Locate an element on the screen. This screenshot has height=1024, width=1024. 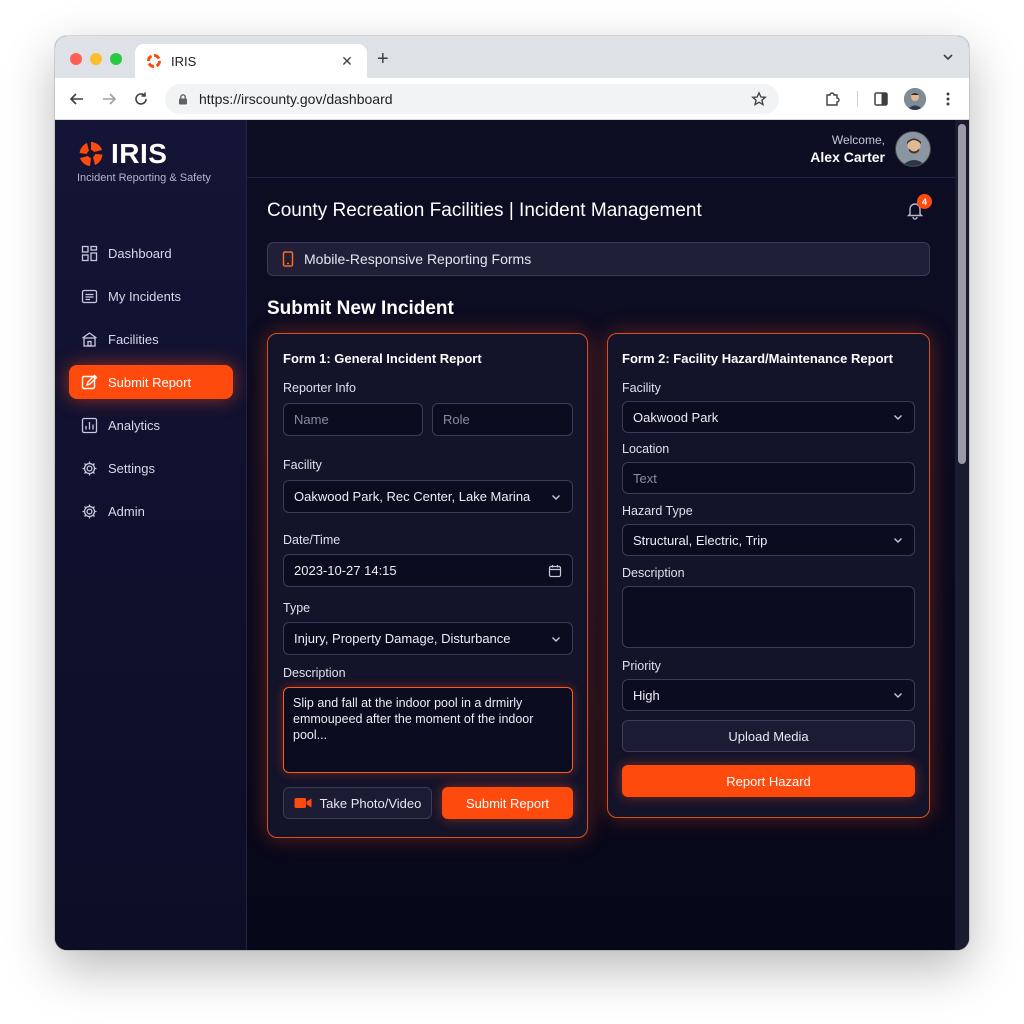
browser-profile-avatar is located at coordinates (915, 99).